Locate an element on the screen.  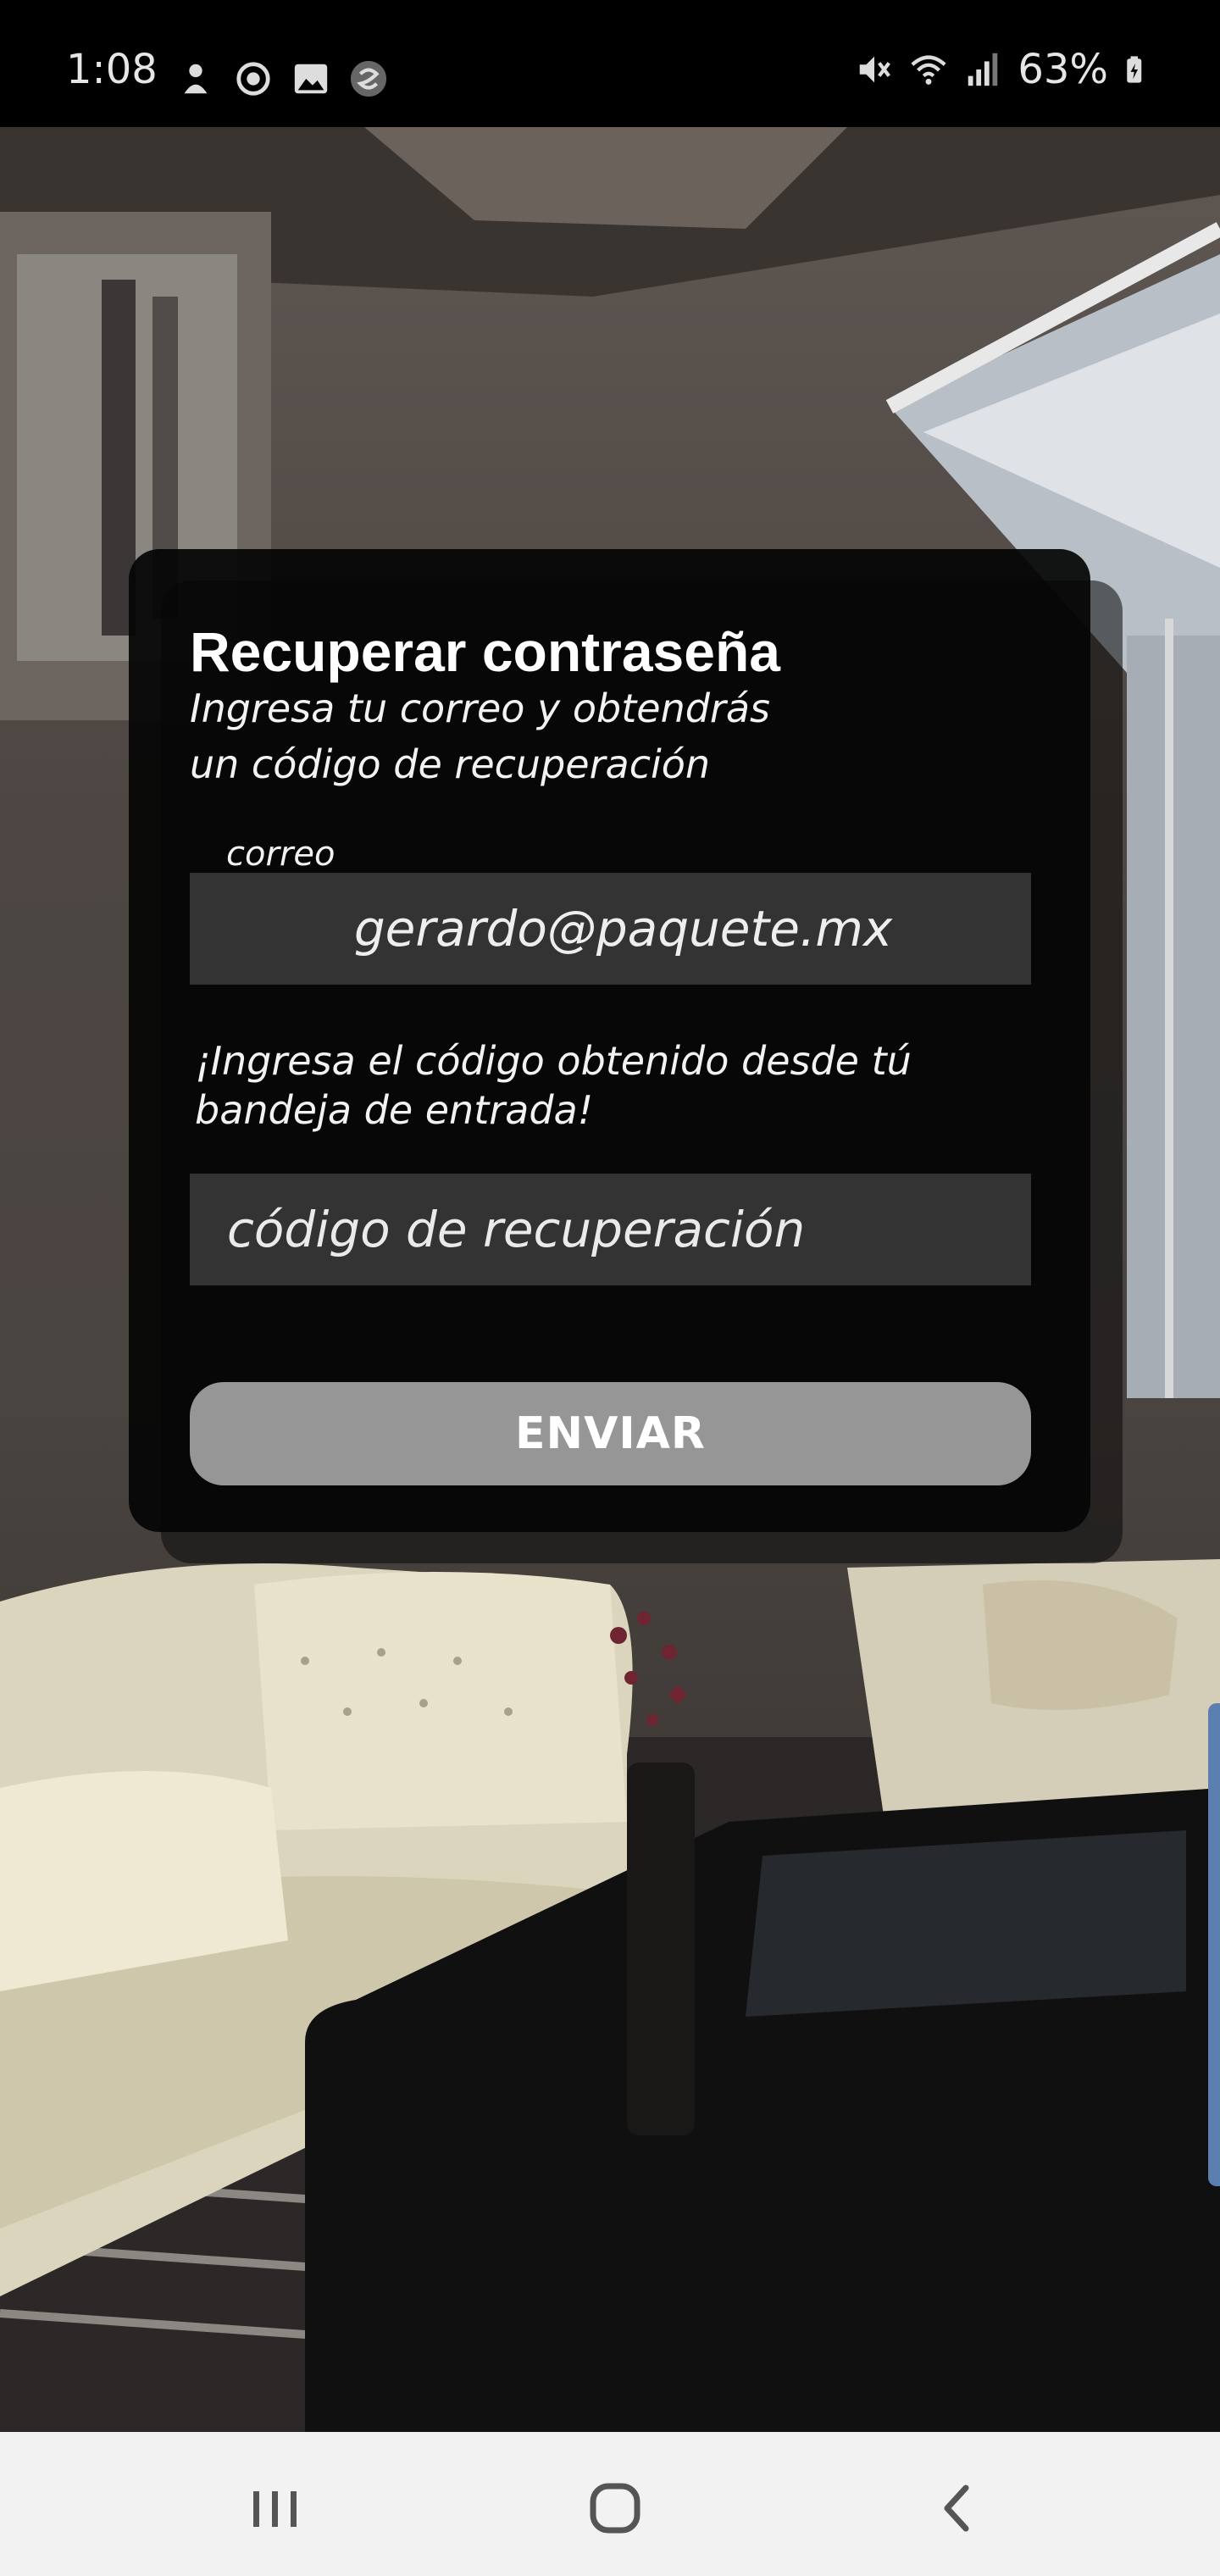
navigation-bar is located at coordinates (610, 2504).